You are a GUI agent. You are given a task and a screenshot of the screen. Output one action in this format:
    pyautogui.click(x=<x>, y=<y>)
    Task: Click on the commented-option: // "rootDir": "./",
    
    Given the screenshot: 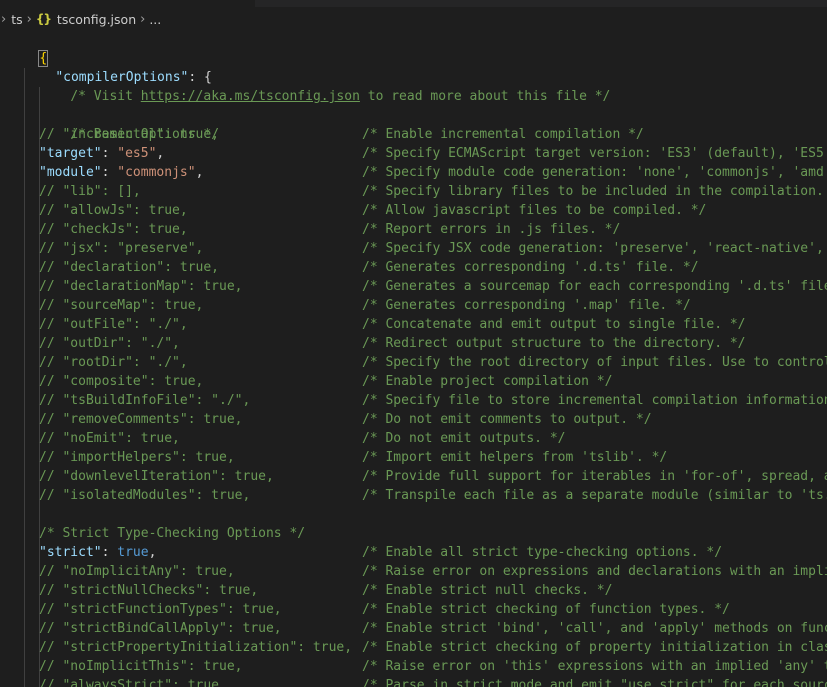 What is the action you would take?
    pyautogui.click(x=113, y=362)
    